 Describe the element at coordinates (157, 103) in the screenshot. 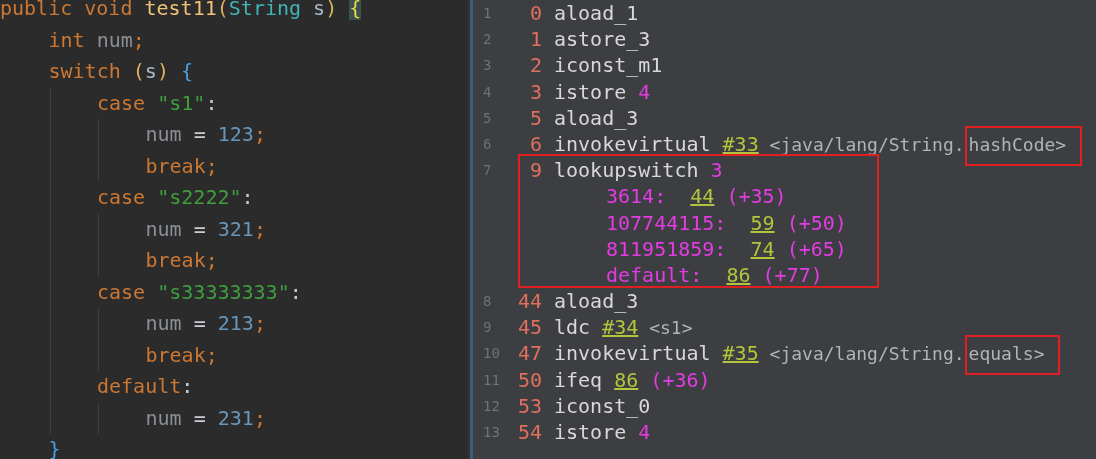

I see `code-line: case "s1":` at that location.